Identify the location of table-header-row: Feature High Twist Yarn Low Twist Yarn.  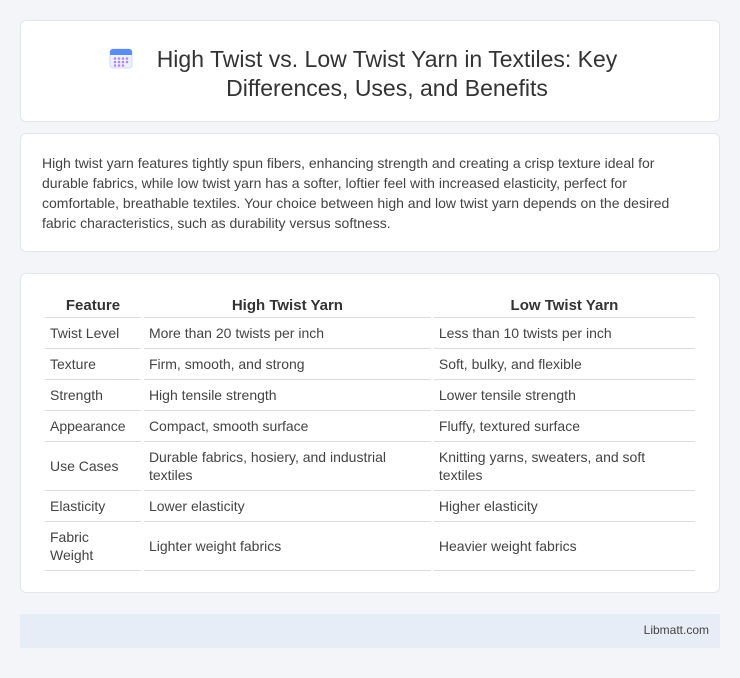
(370, 306).